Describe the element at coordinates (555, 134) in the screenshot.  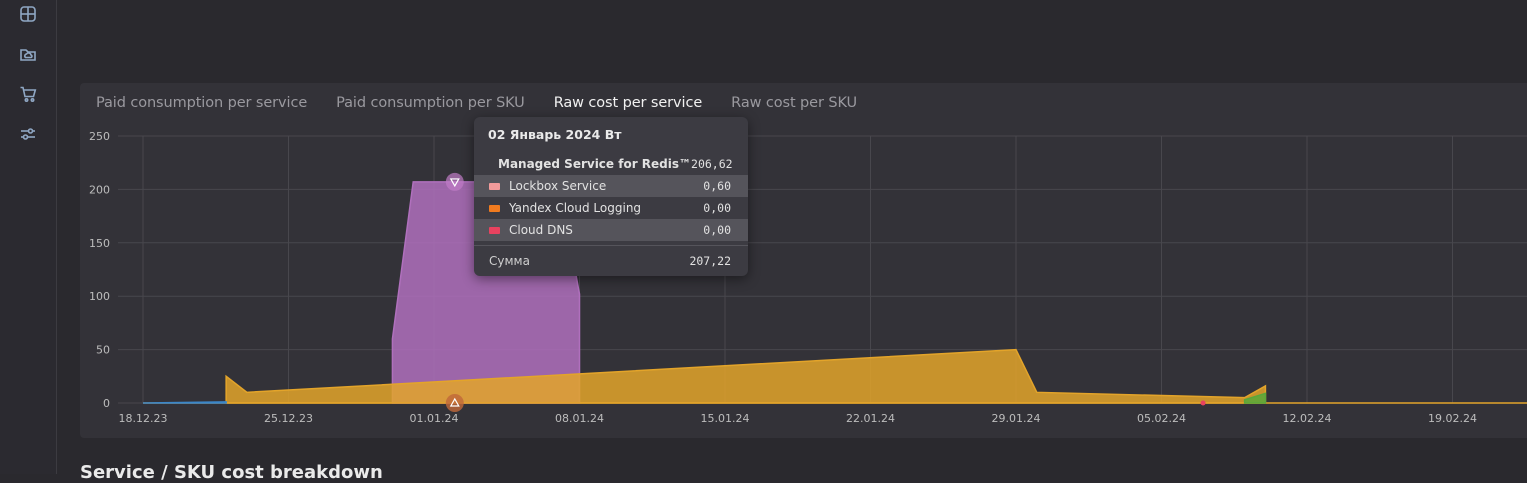
I see `tooltip-date: 02 Январь 2024 Вт` at that location.